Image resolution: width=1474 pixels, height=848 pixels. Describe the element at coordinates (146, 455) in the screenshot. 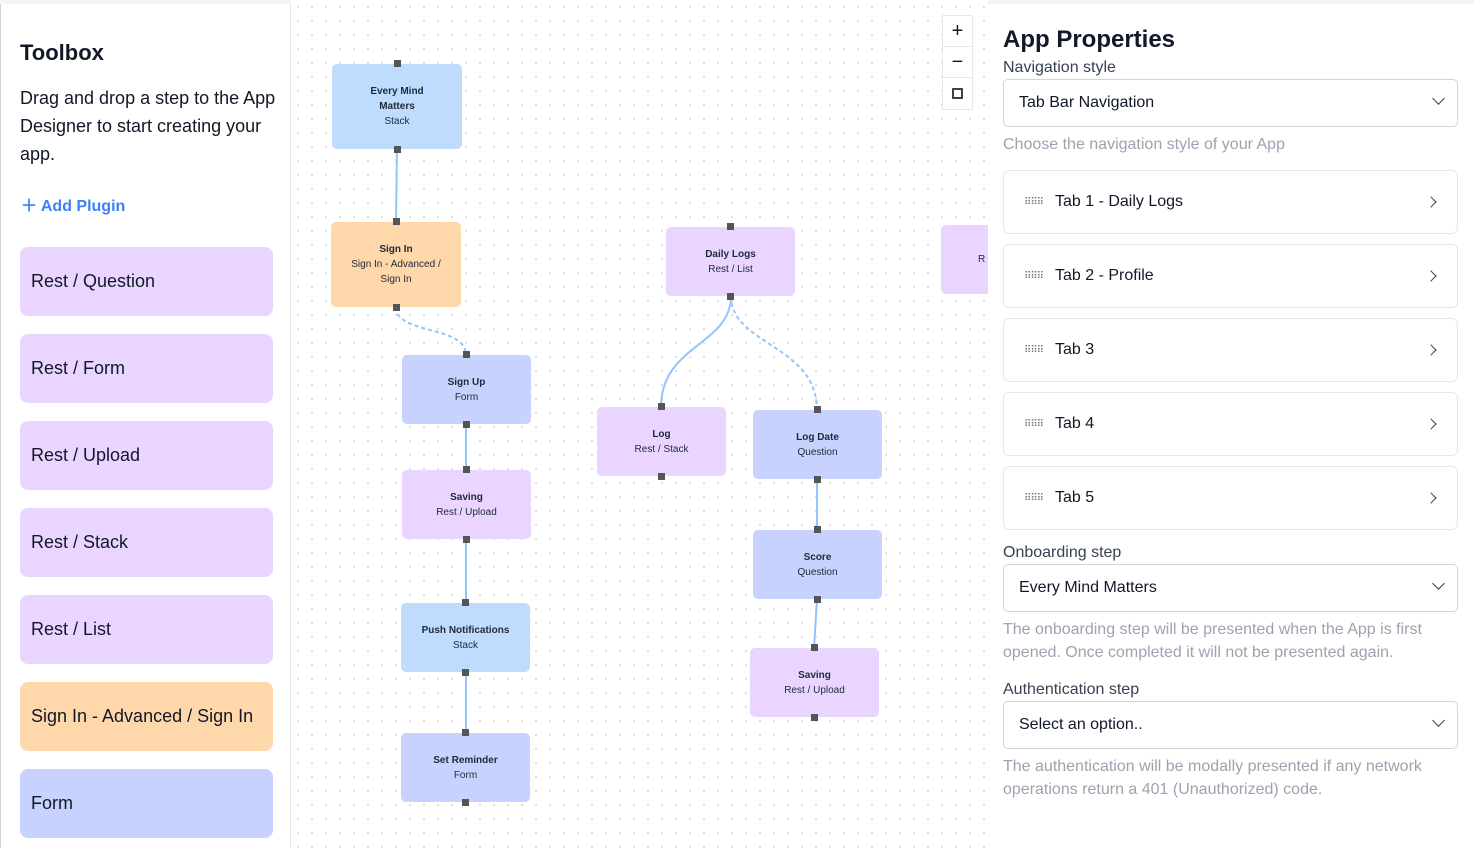

I see `tool-item: Rest / Upload` at that location.